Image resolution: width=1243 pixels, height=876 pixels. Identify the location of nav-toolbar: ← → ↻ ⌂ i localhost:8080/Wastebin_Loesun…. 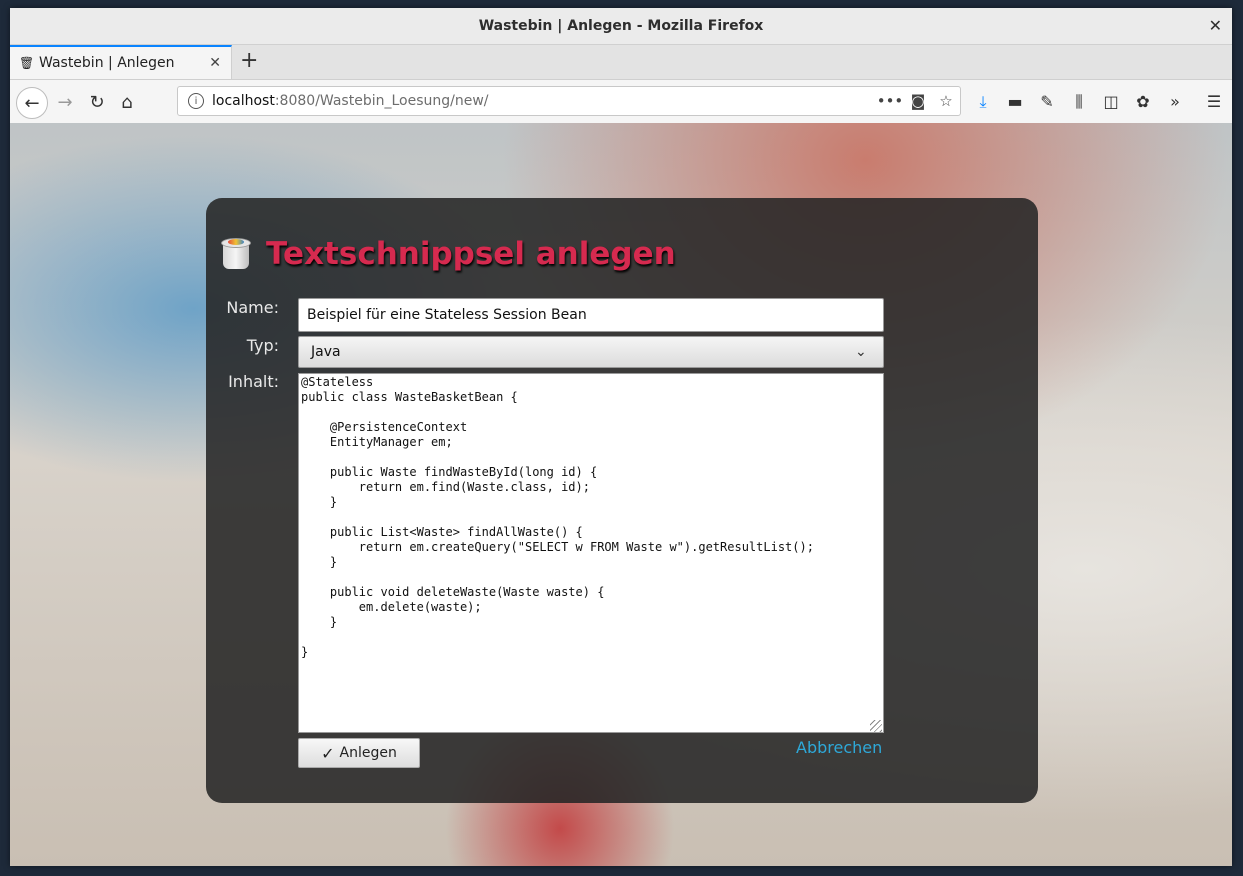
(621, 102).